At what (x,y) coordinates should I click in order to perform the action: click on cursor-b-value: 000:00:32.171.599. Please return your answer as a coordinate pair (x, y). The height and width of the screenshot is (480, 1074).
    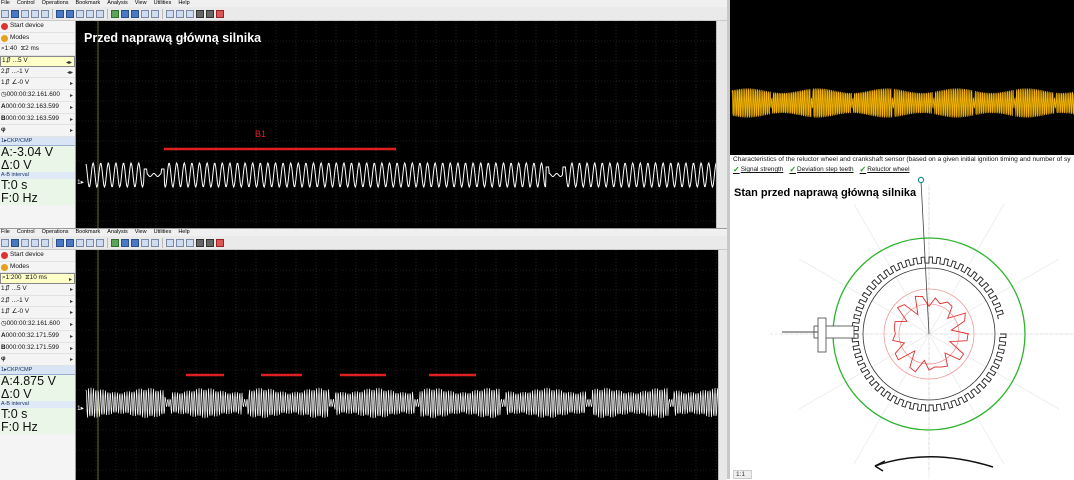
    Looking at the image, I should click on (32, 347).